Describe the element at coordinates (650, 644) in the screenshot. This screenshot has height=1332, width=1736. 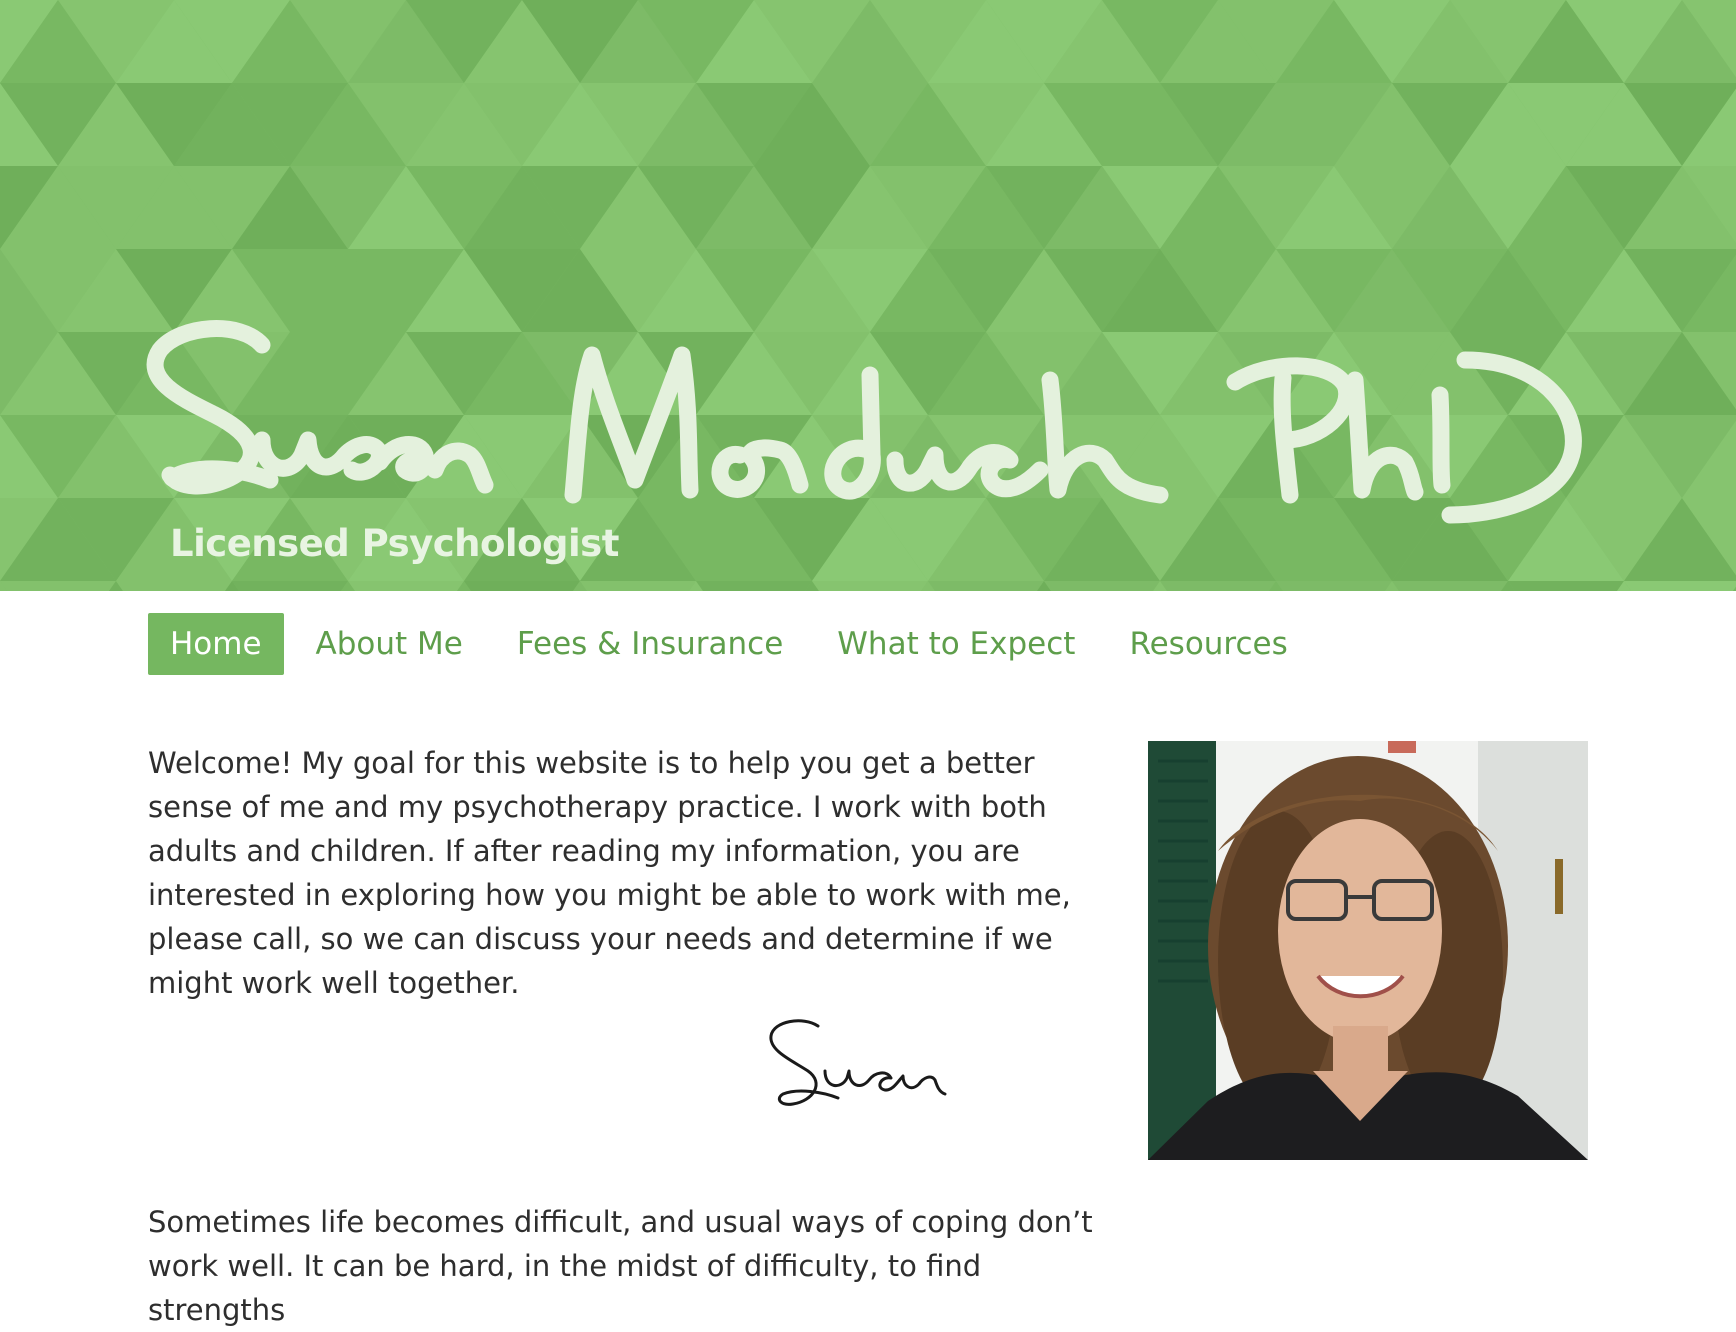
I see `nav-item-fees-insurance: Fees & Insurance` at that location.